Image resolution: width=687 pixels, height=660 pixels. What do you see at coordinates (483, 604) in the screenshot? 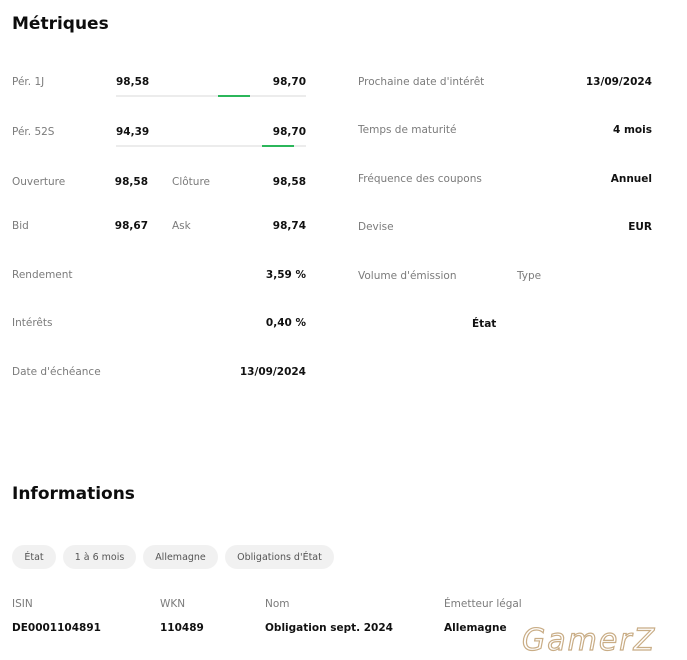
I see `issuer-label: Émetteur légal` at bounding box center [483, 604].